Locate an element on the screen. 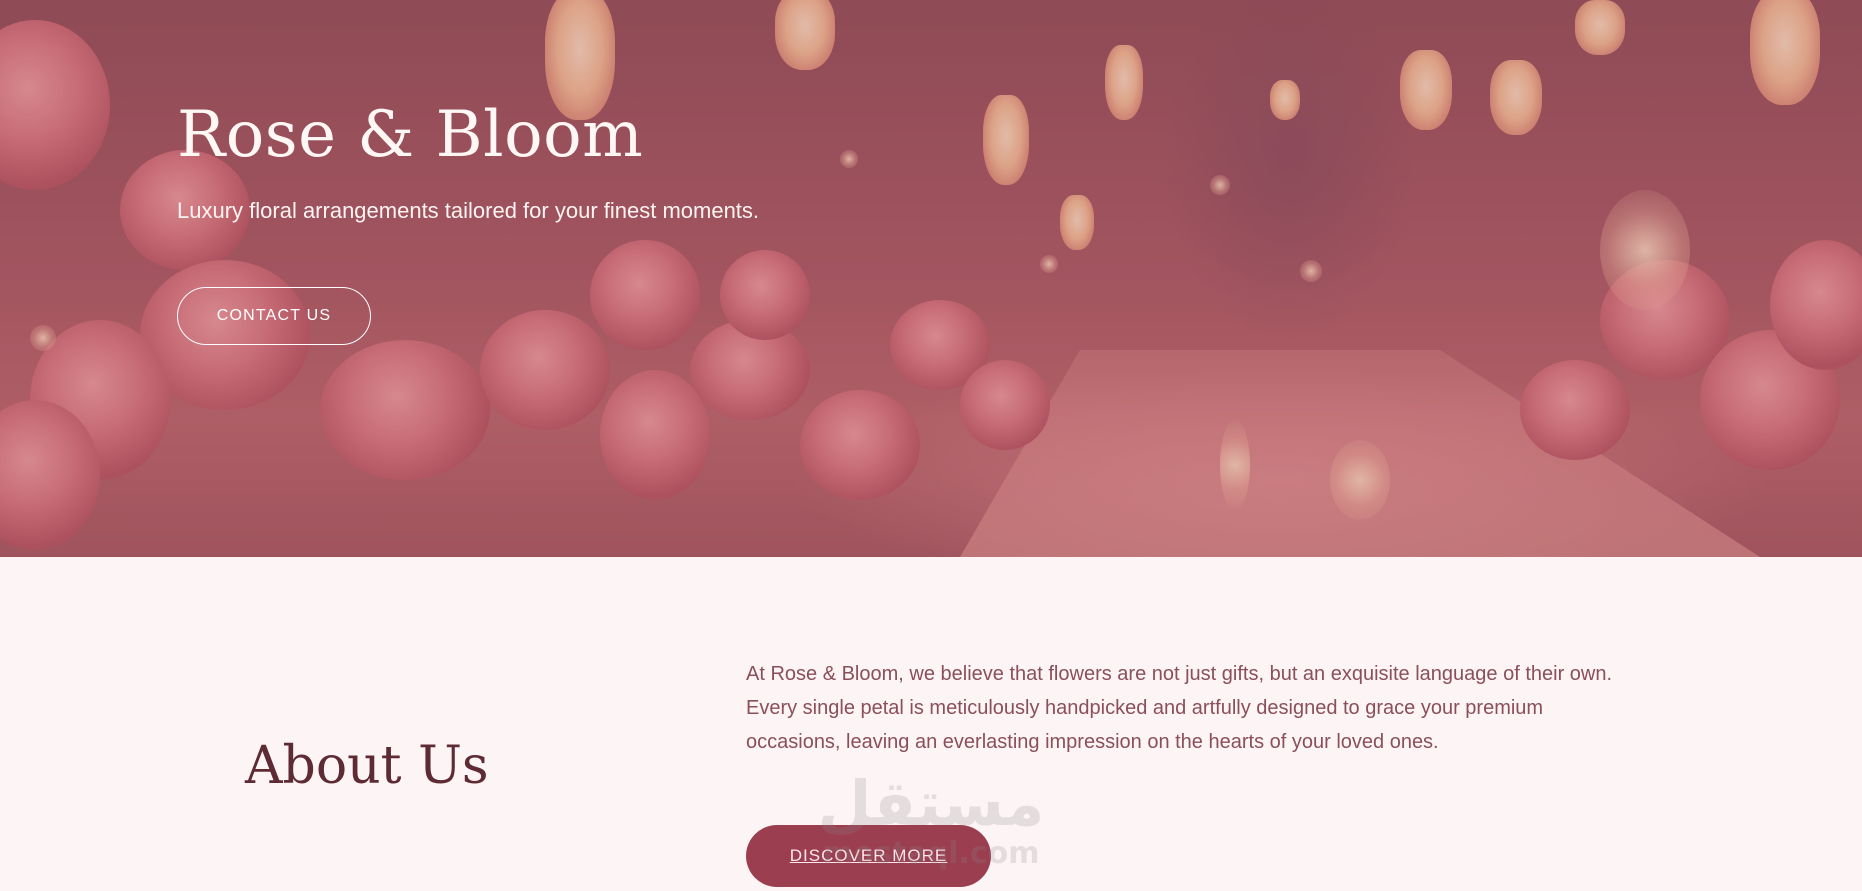 The image size is (1862, 891). about-title: About Us is located at coordinates (367, 766).